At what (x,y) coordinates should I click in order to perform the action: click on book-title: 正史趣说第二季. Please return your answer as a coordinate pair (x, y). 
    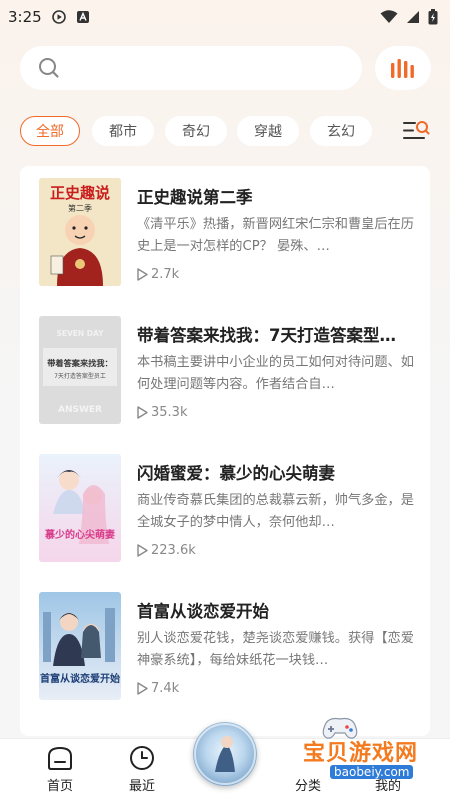
    Looking at the image, I should click on (195, 197).